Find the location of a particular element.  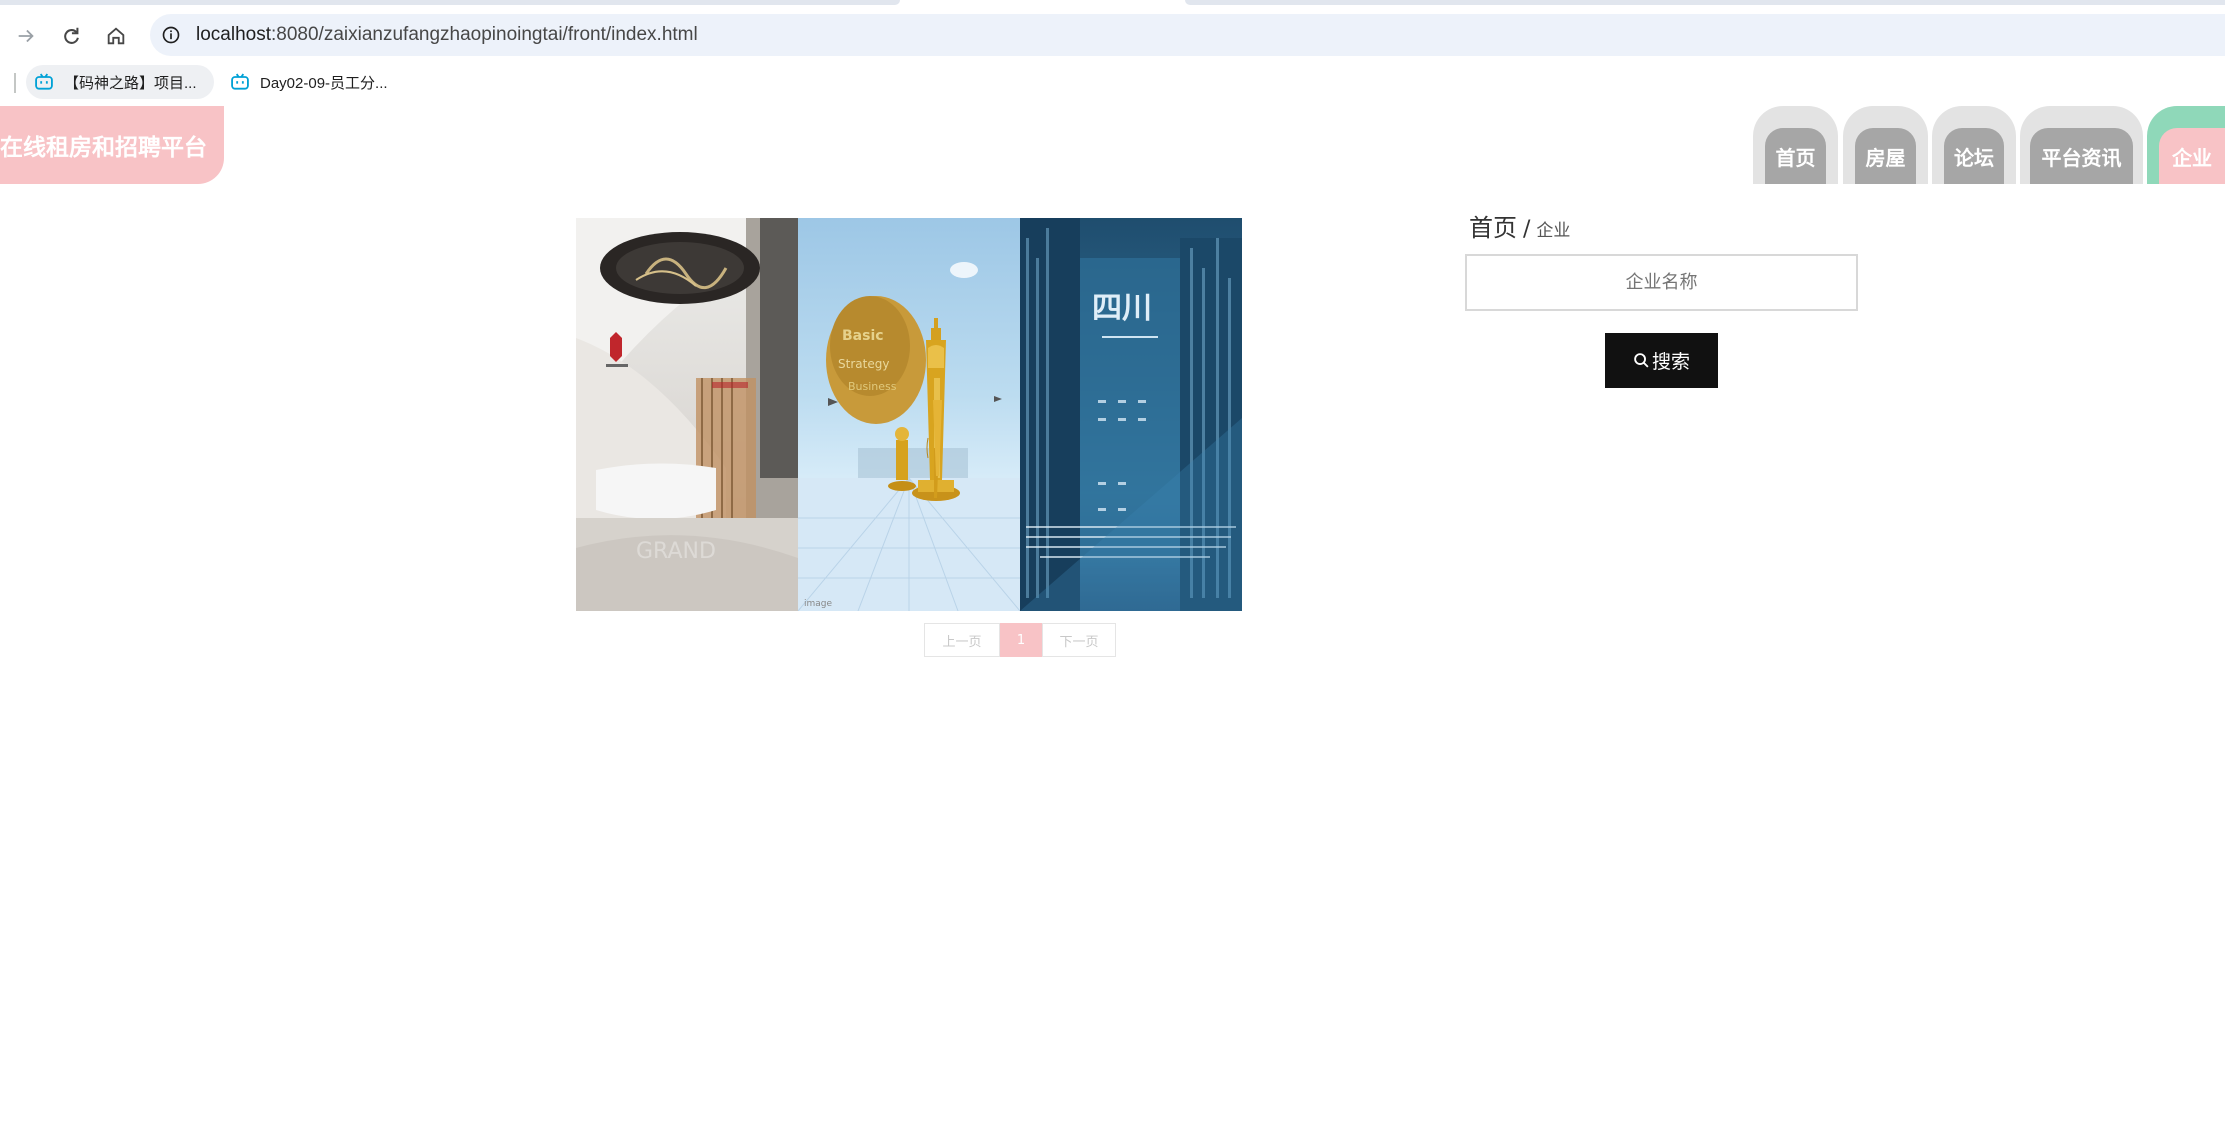

breadcrumb-home: 首页 is located at coordinates (1493, 225).